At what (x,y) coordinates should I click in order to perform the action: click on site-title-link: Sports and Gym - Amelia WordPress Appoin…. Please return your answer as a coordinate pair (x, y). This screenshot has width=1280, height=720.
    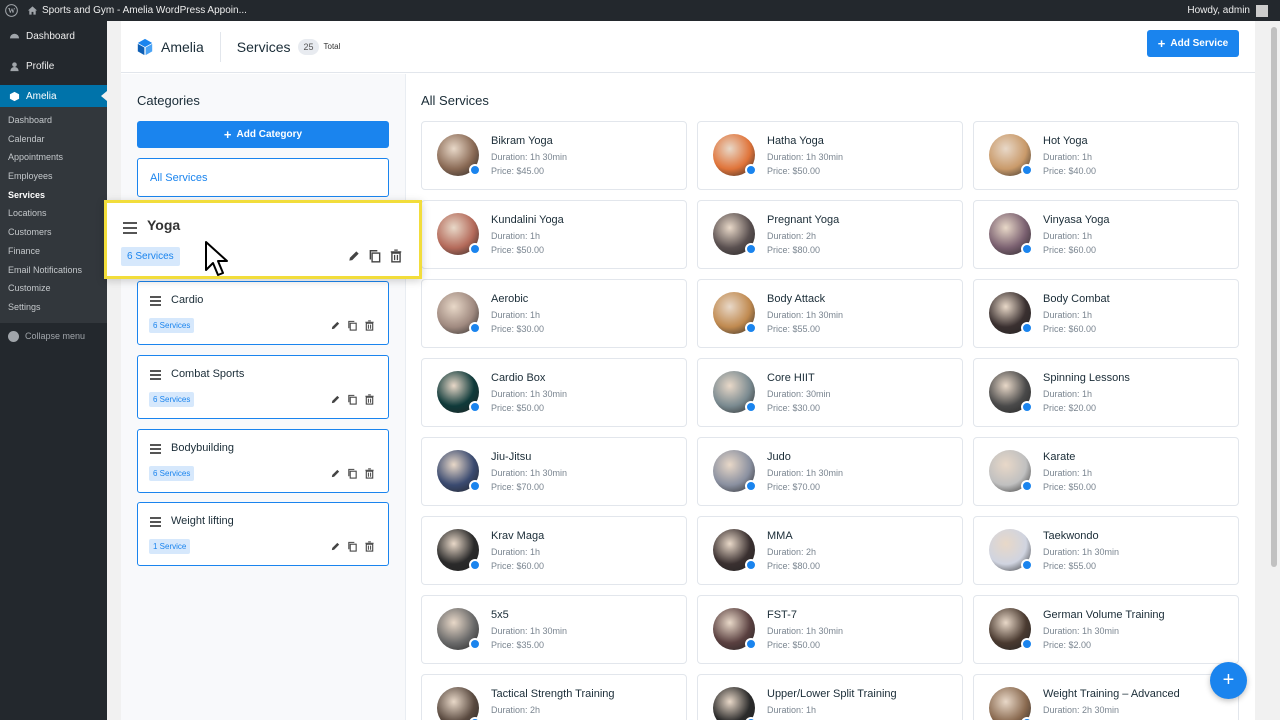
    Looking at the image, I should click on (144, 10).